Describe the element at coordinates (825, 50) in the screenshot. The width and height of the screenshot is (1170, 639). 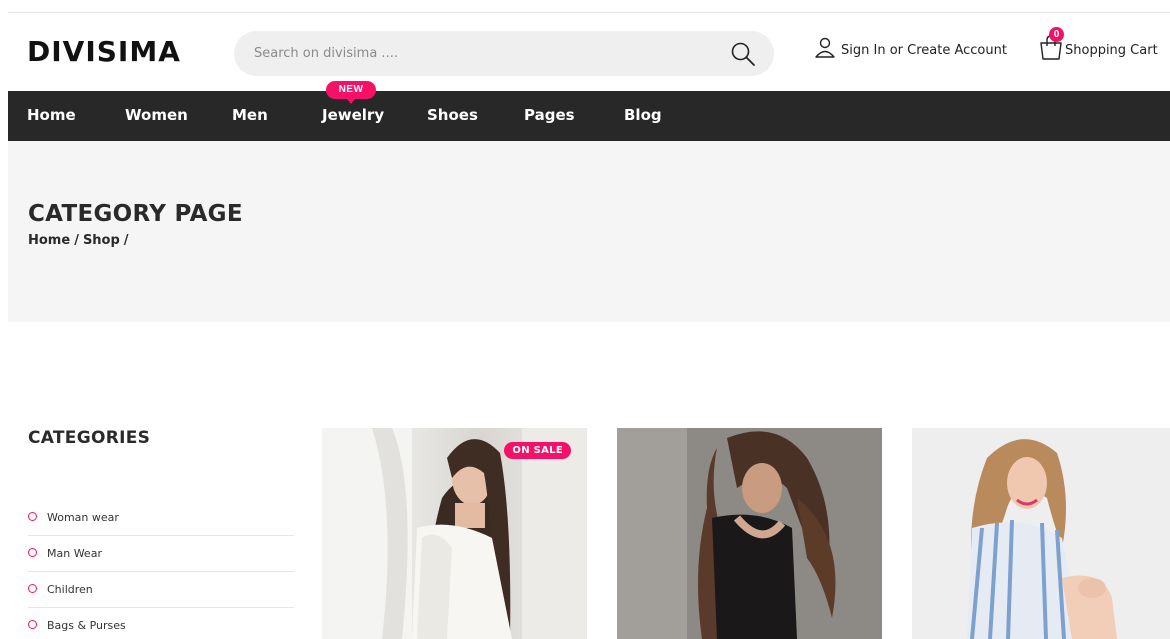
I see `user-icon` at that location.